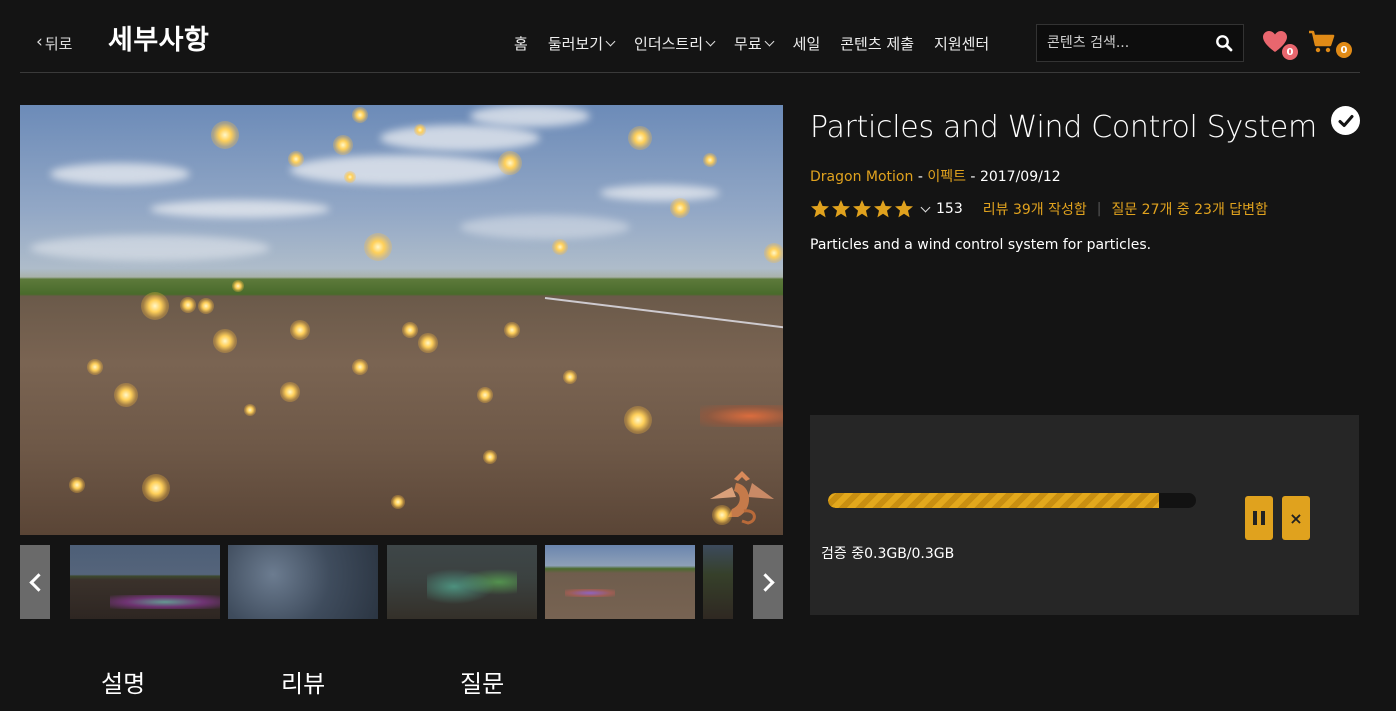  Describe the element at coordinates (888, 554) in the screenshot. I see `download-status: 검증 중0.3GB/0.3GB` at that location.